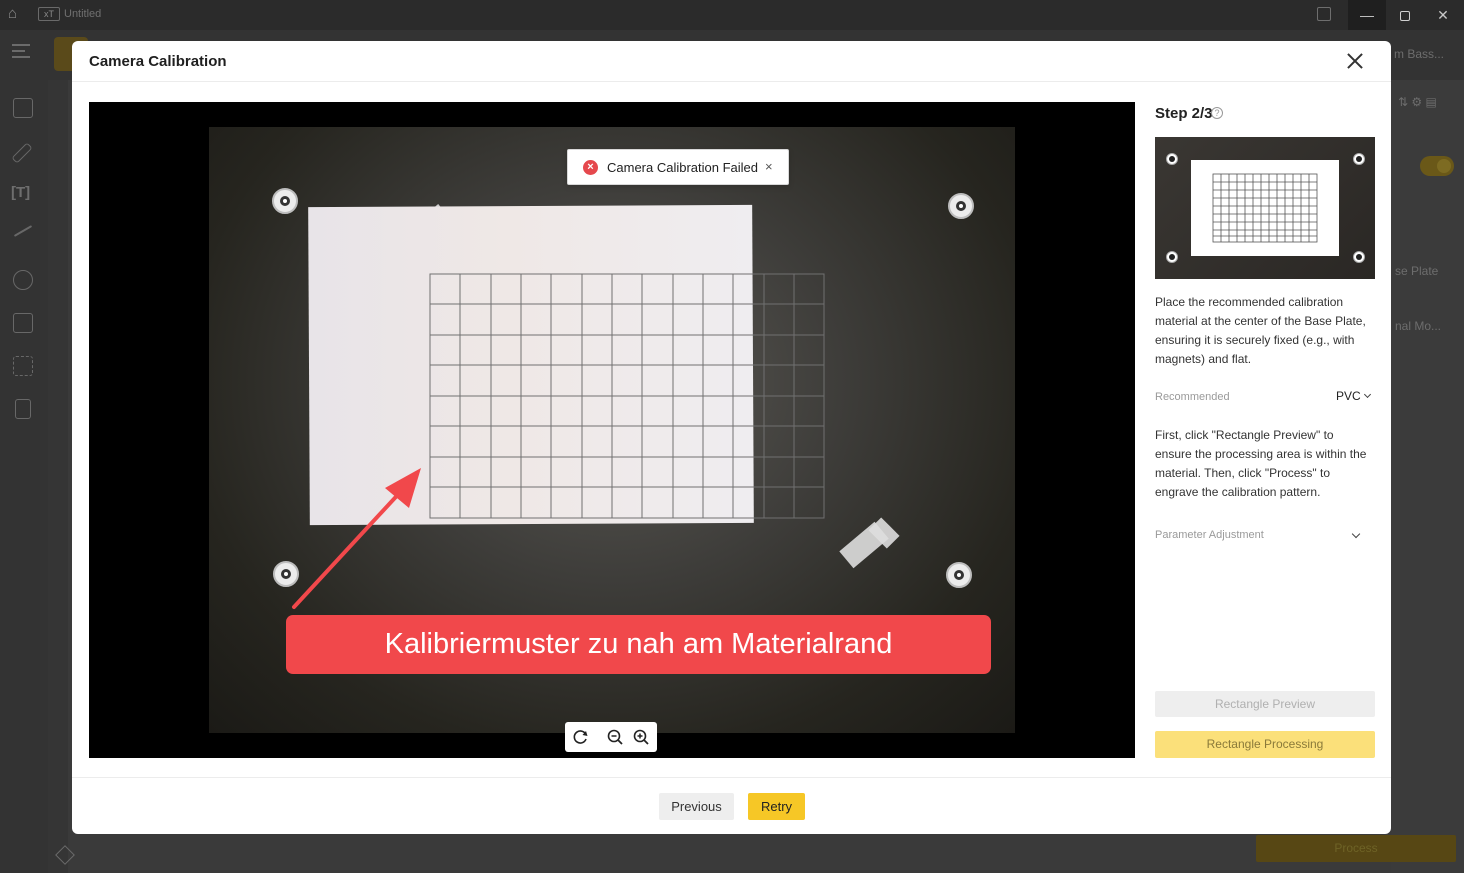 This screenshot has width=1464, height=873. Describe the element at coordinates (731, 81) in the screenshot. I see `header-divider` at that location.